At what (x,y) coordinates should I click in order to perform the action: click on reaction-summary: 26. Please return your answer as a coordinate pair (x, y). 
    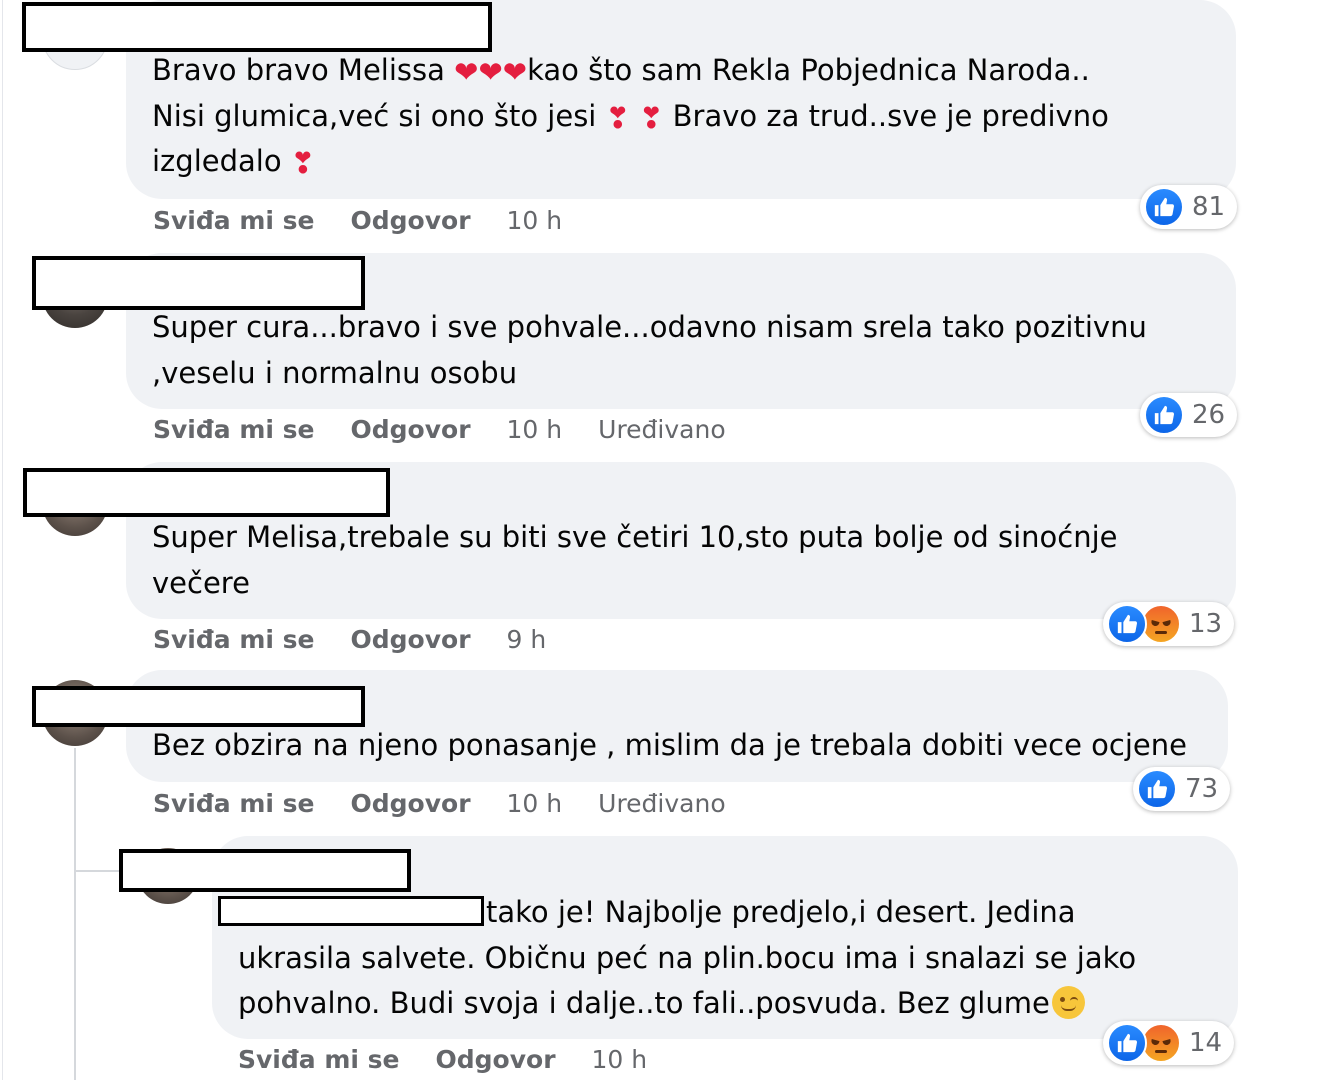
    Looking at the image, I should click on (1189, 415).